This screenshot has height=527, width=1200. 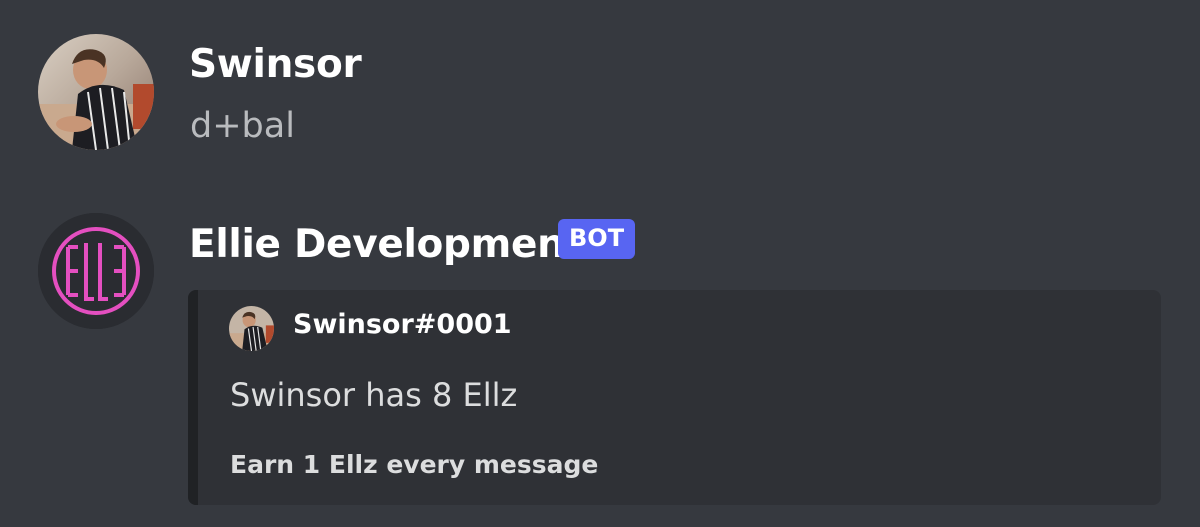 I want to click on message-author: Ellie Development, so click(x=386, y=244).